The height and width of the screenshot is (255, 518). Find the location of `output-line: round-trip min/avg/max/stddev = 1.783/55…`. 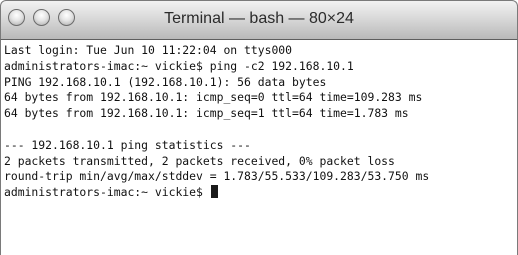

output-line: round-trip min/avg/max/stddev = 1.783/55… is located at coordinates (217, 176).